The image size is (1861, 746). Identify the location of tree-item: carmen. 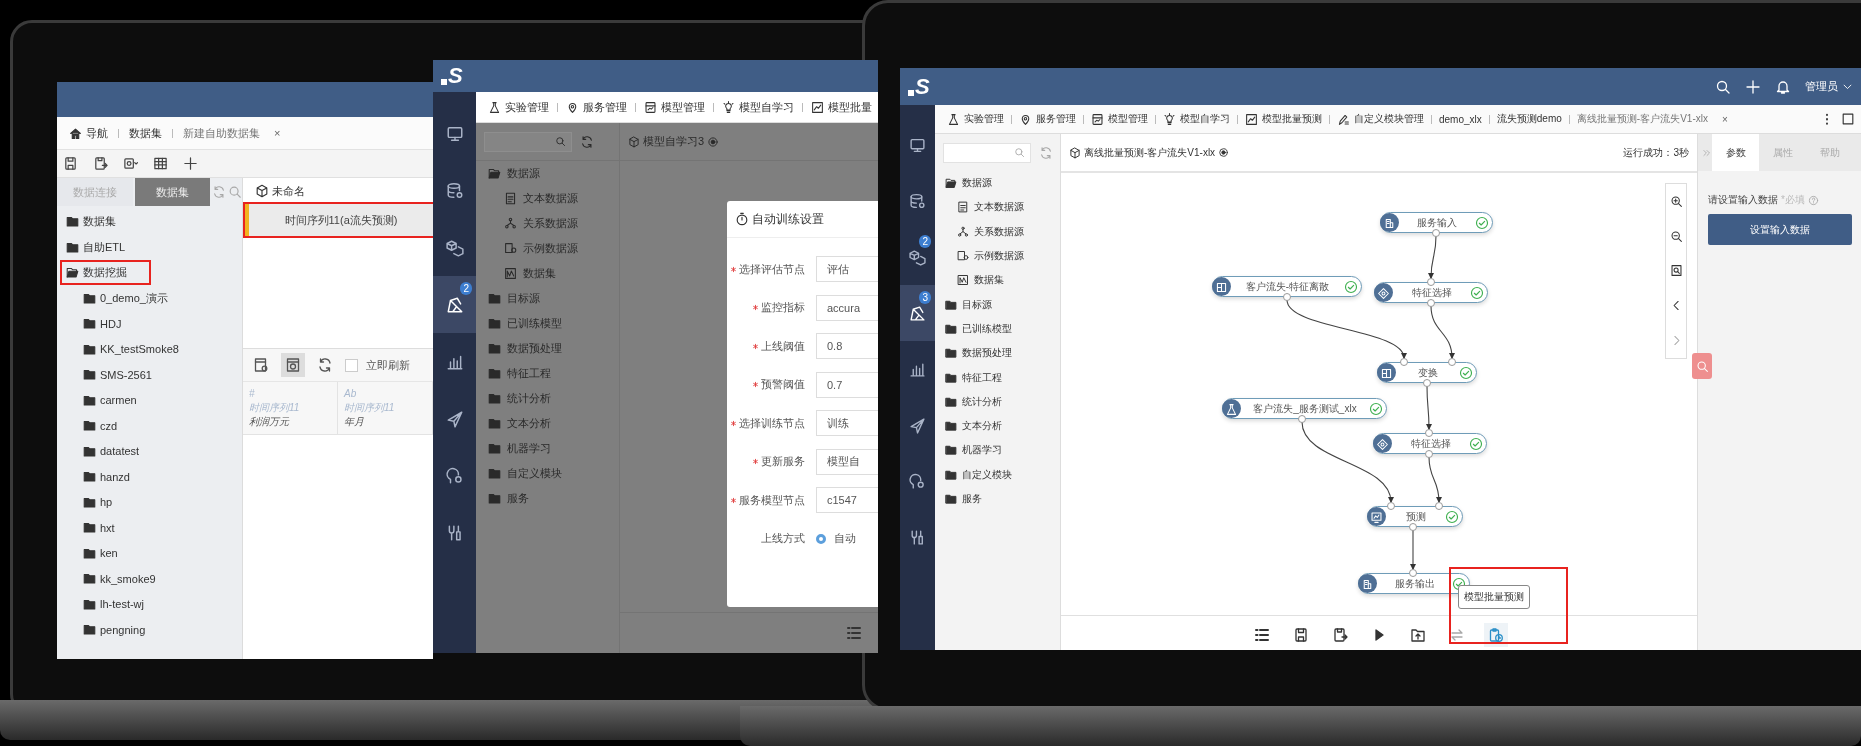
(119, 400).